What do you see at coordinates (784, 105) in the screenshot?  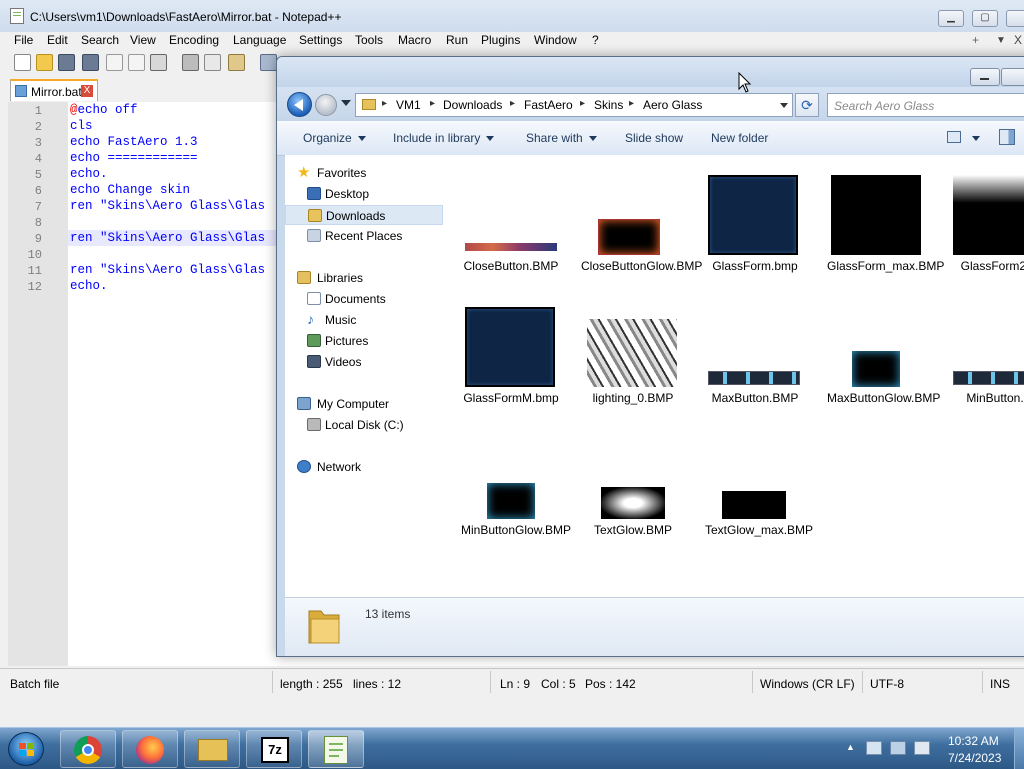 I see `address-dropdown-icon` at bounding box center [784, 105].